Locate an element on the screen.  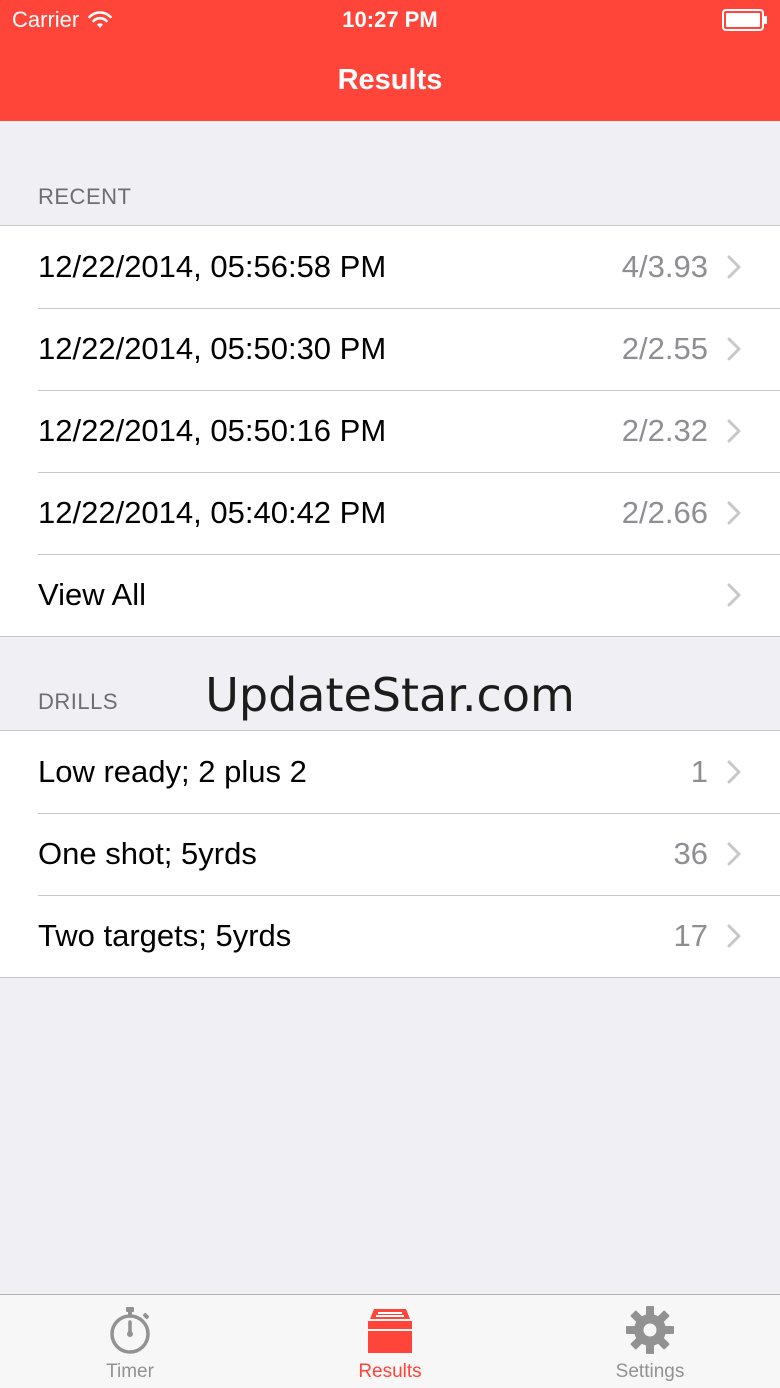
tab-bar: Timer Results Settings is located at coordinates (390, 1341).